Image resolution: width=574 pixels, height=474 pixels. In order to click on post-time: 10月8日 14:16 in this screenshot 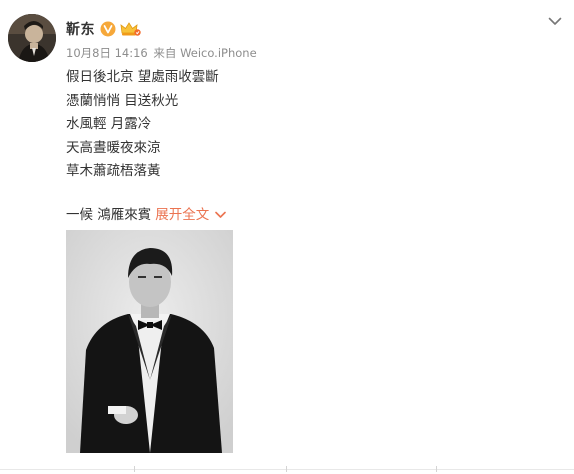, I will do `click(107, 53)`.